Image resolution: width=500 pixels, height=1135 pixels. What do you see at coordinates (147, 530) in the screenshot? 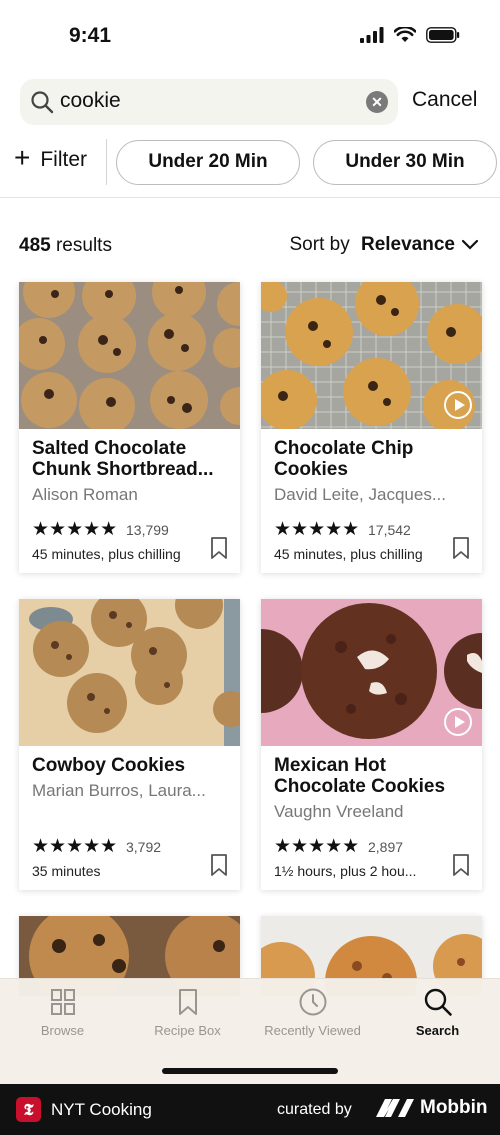
I see `rating-count: 13,799` at bounding box center [147, 530].